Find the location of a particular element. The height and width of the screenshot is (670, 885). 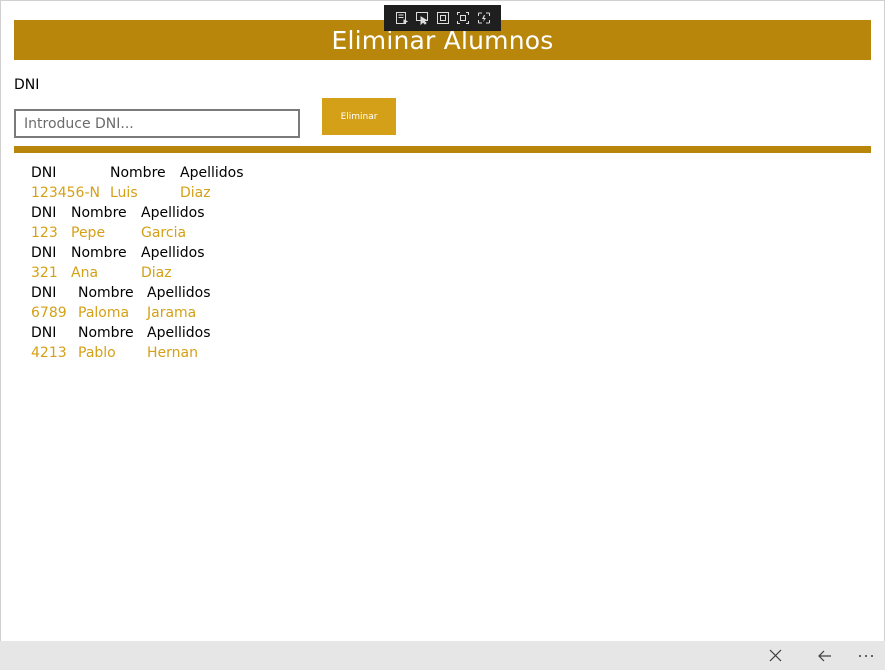

debug-toolbar is located at coordinates (442, 18).